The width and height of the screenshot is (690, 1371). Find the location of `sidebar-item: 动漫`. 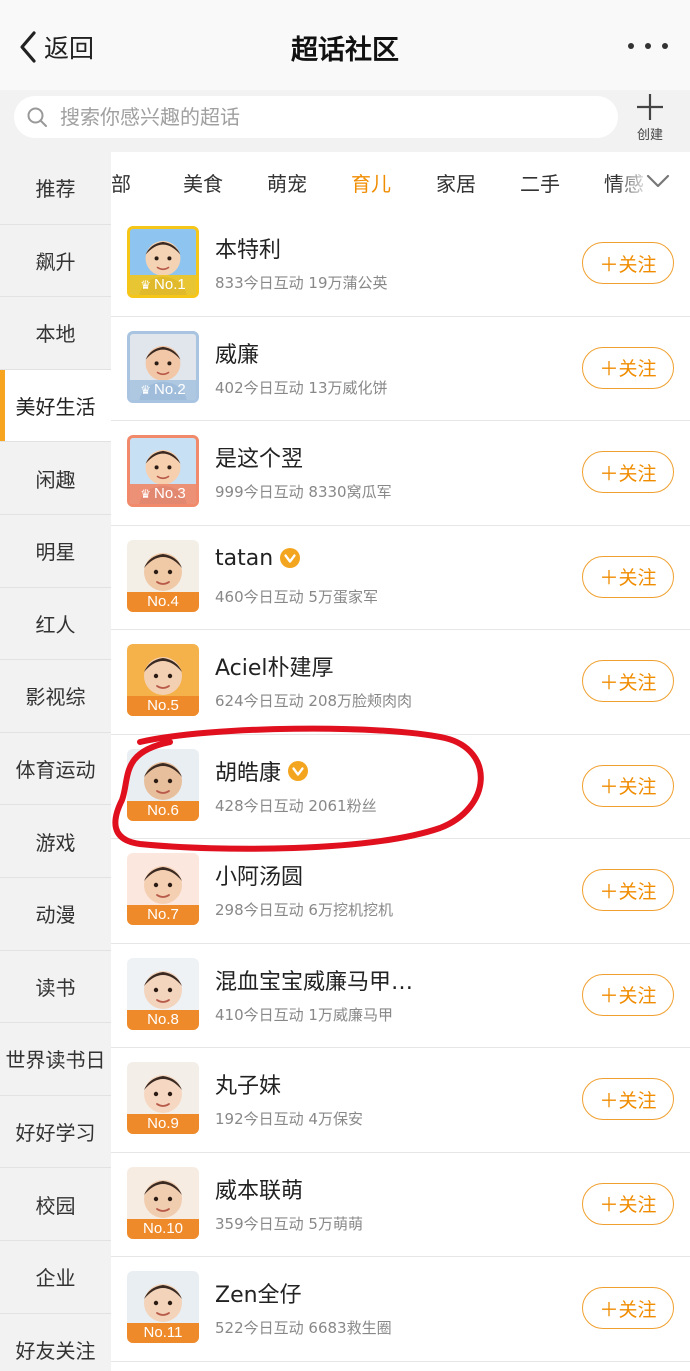

sidebar-item: 动漫 is located at coordinates (55, 914).